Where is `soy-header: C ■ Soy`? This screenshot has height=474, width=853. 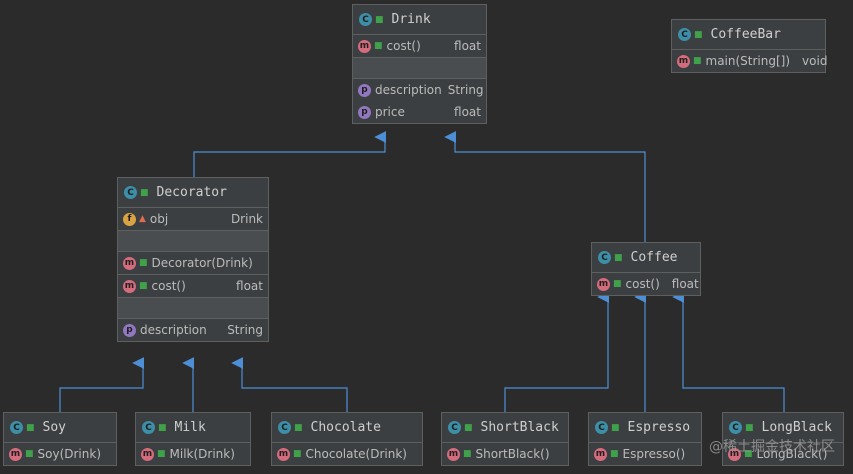 soy-header: C ■ Soy is located at coordinates (60, 428).